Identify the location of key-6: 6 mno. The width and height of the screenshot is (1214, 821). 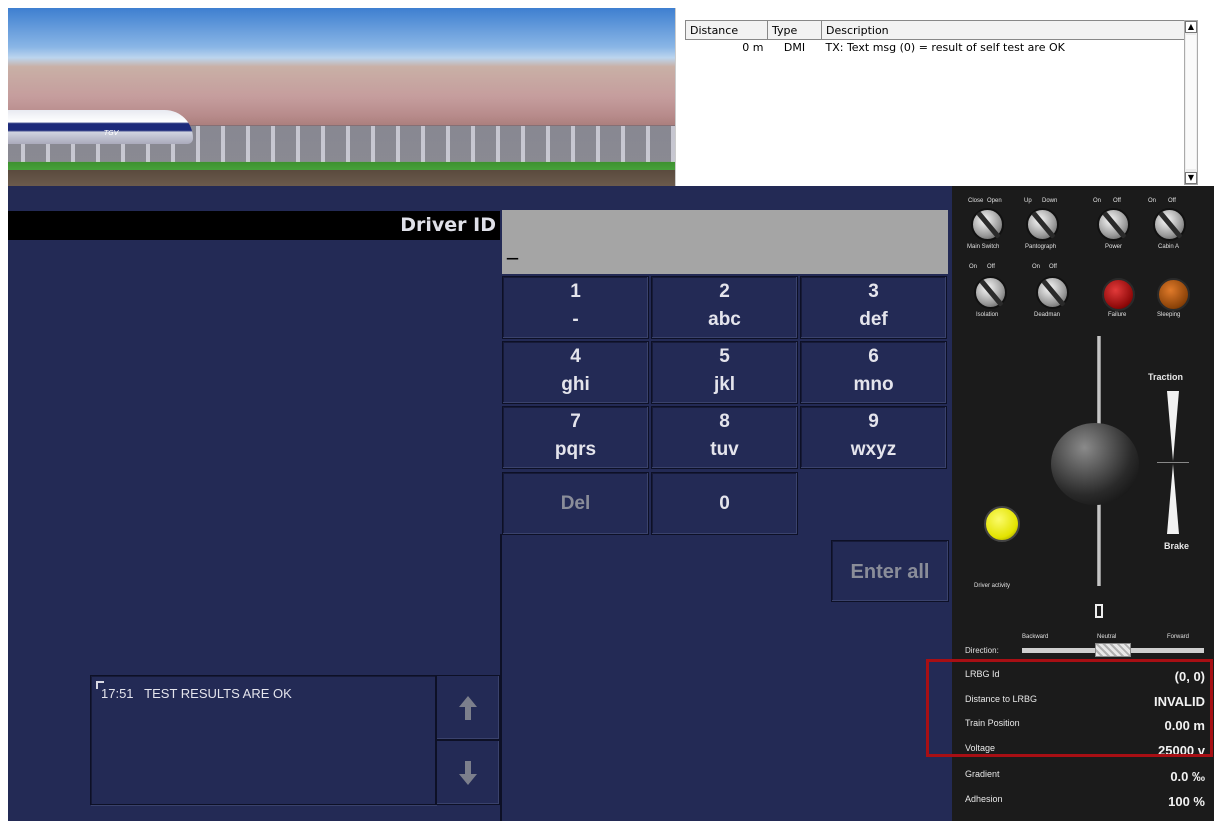
(873, 372).